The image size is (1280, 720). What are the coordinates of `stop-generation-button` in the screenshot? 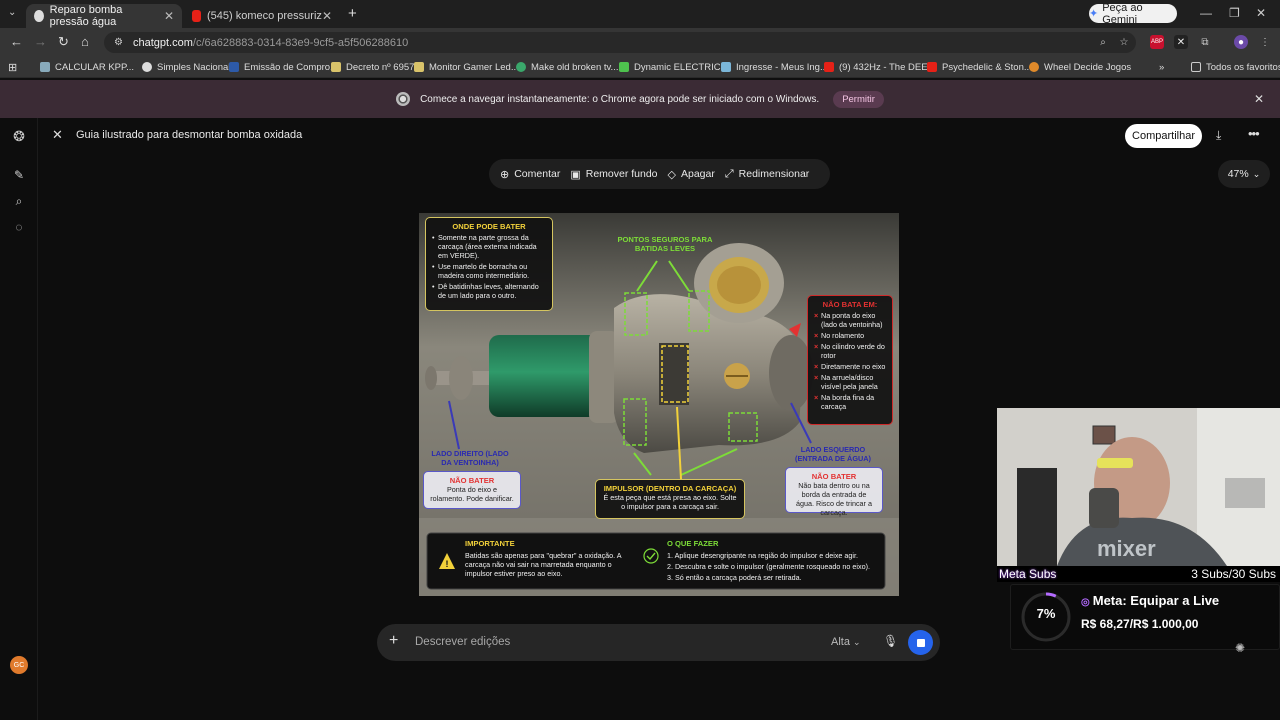 It's located at (920, 642).